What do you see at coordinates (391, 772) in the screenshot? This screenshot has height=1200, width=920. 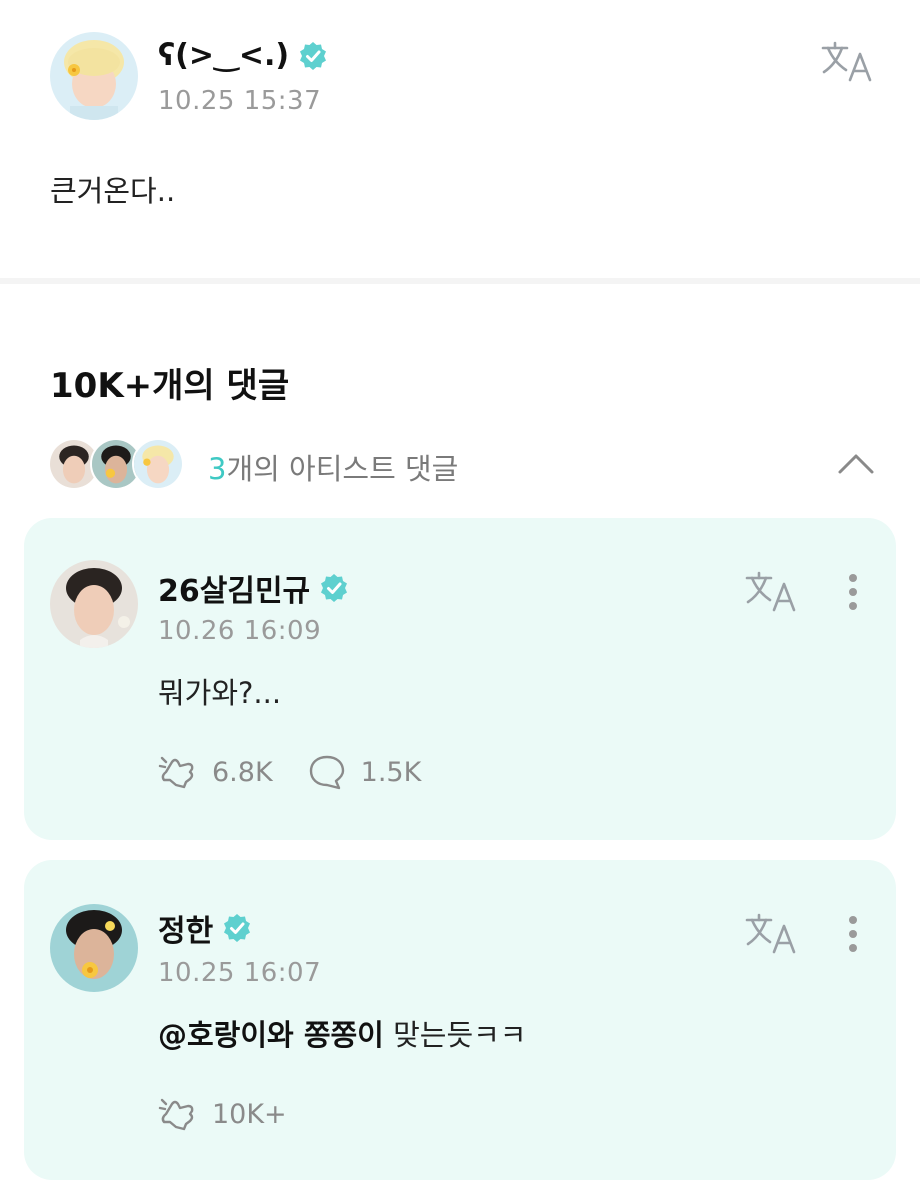 I see `reply-count: 1.5K` at bounding box center [391, 772].